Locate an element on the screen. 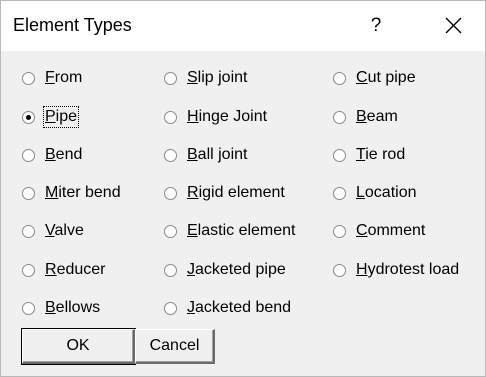 Image resolution: width=486 pixels, height=377 pixels. radio-label: Jacketed pipe is located at coordinates (236, 269).